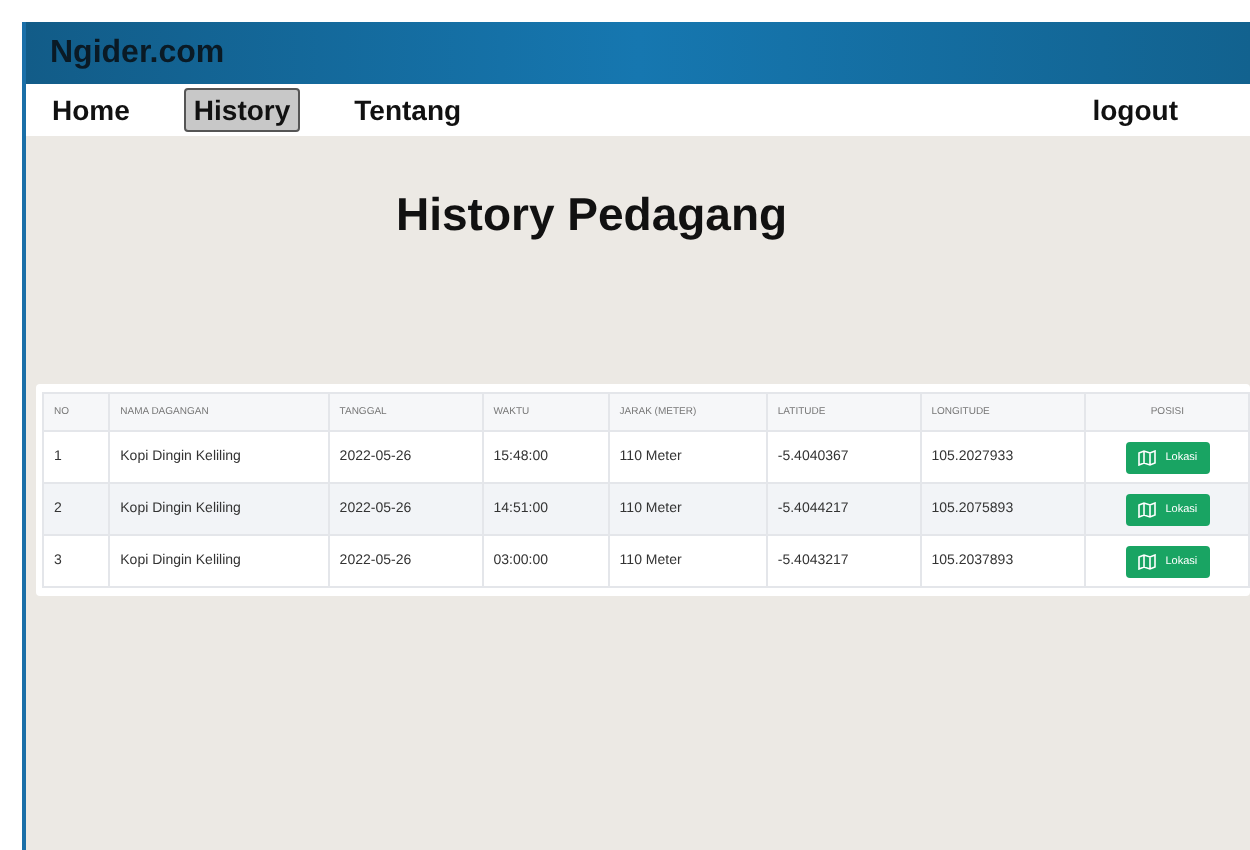  Describe the element at coordinates (242, 110) in the screenshot. I see `nav-link: History` at that location.